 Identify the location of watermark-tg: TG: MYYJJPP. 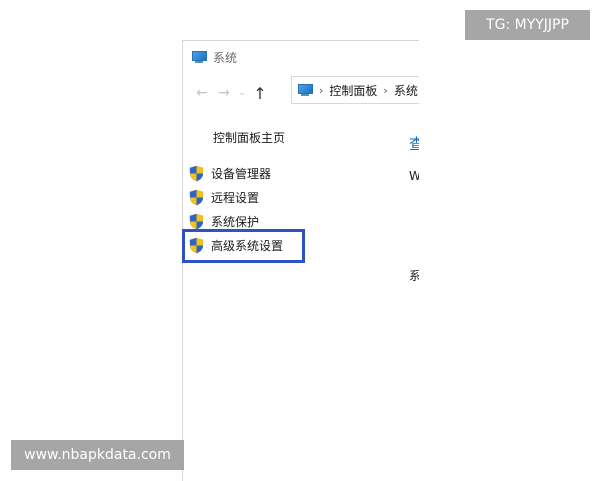
(527, 25).